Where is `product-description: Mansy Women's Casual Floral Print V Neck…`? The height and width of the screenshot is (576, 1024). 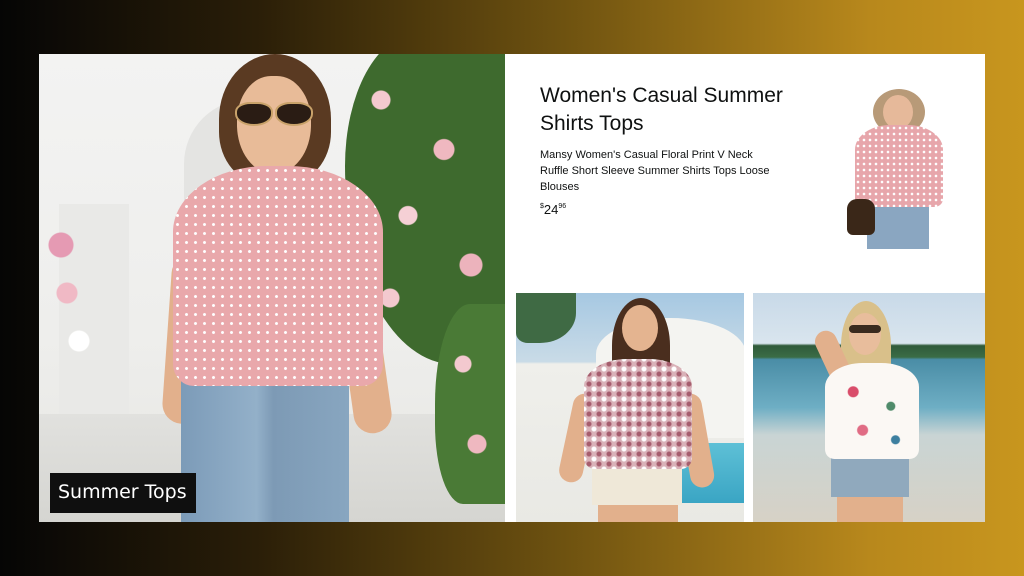 product-description: Mansy Women's Casual Floral Print V Neck… is located at coordinates (660, 171).